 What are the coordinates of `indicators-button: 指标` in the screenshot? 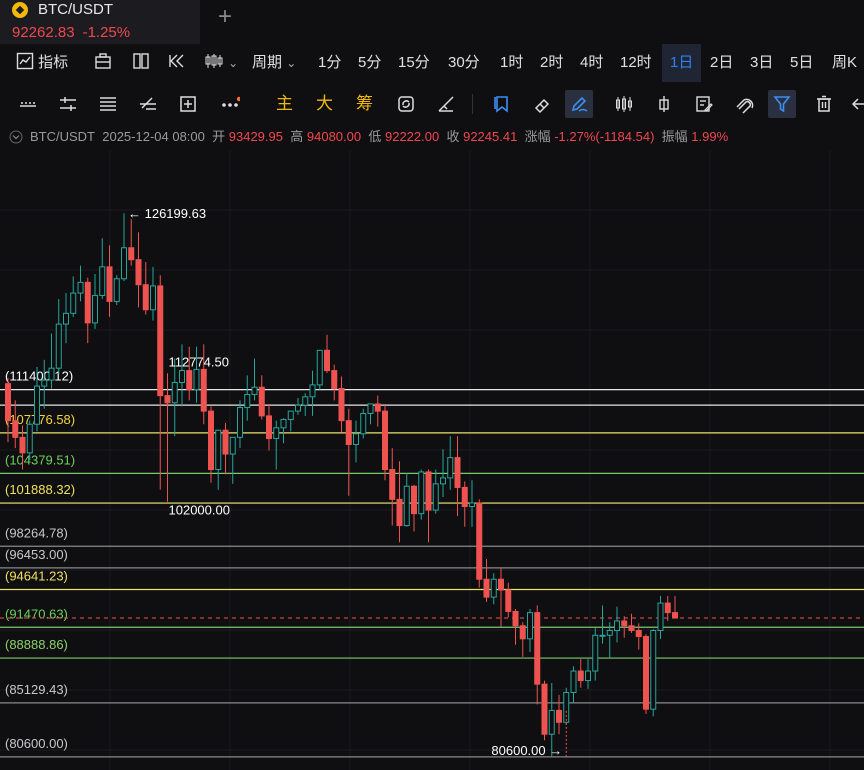 It's located at (42, 63).